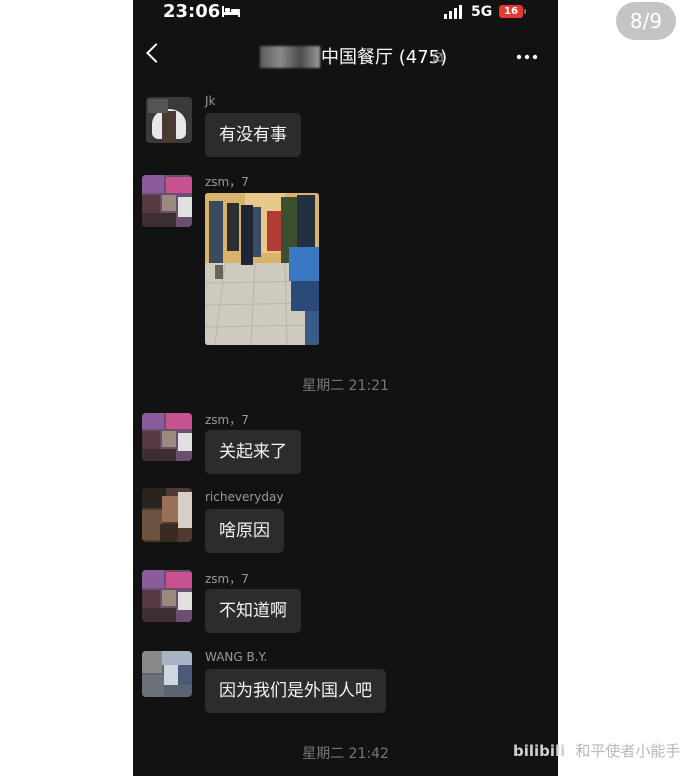 The width and height of the screenshot is (690, 776). Describe the element at coordinates (455, 12) in the screenshot. I see `signal-icon` at that location.